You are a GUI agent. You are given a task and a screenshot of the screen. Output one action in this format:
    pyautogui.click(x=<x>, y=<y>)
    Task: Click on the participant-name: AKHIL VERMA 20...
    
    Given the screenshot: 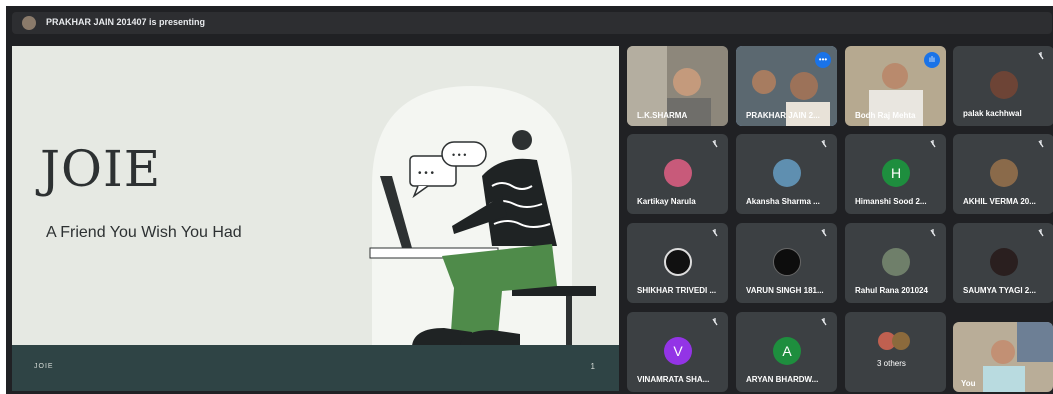 What is the action you would take?
    pyautogui.click(x=999, y=201)
    